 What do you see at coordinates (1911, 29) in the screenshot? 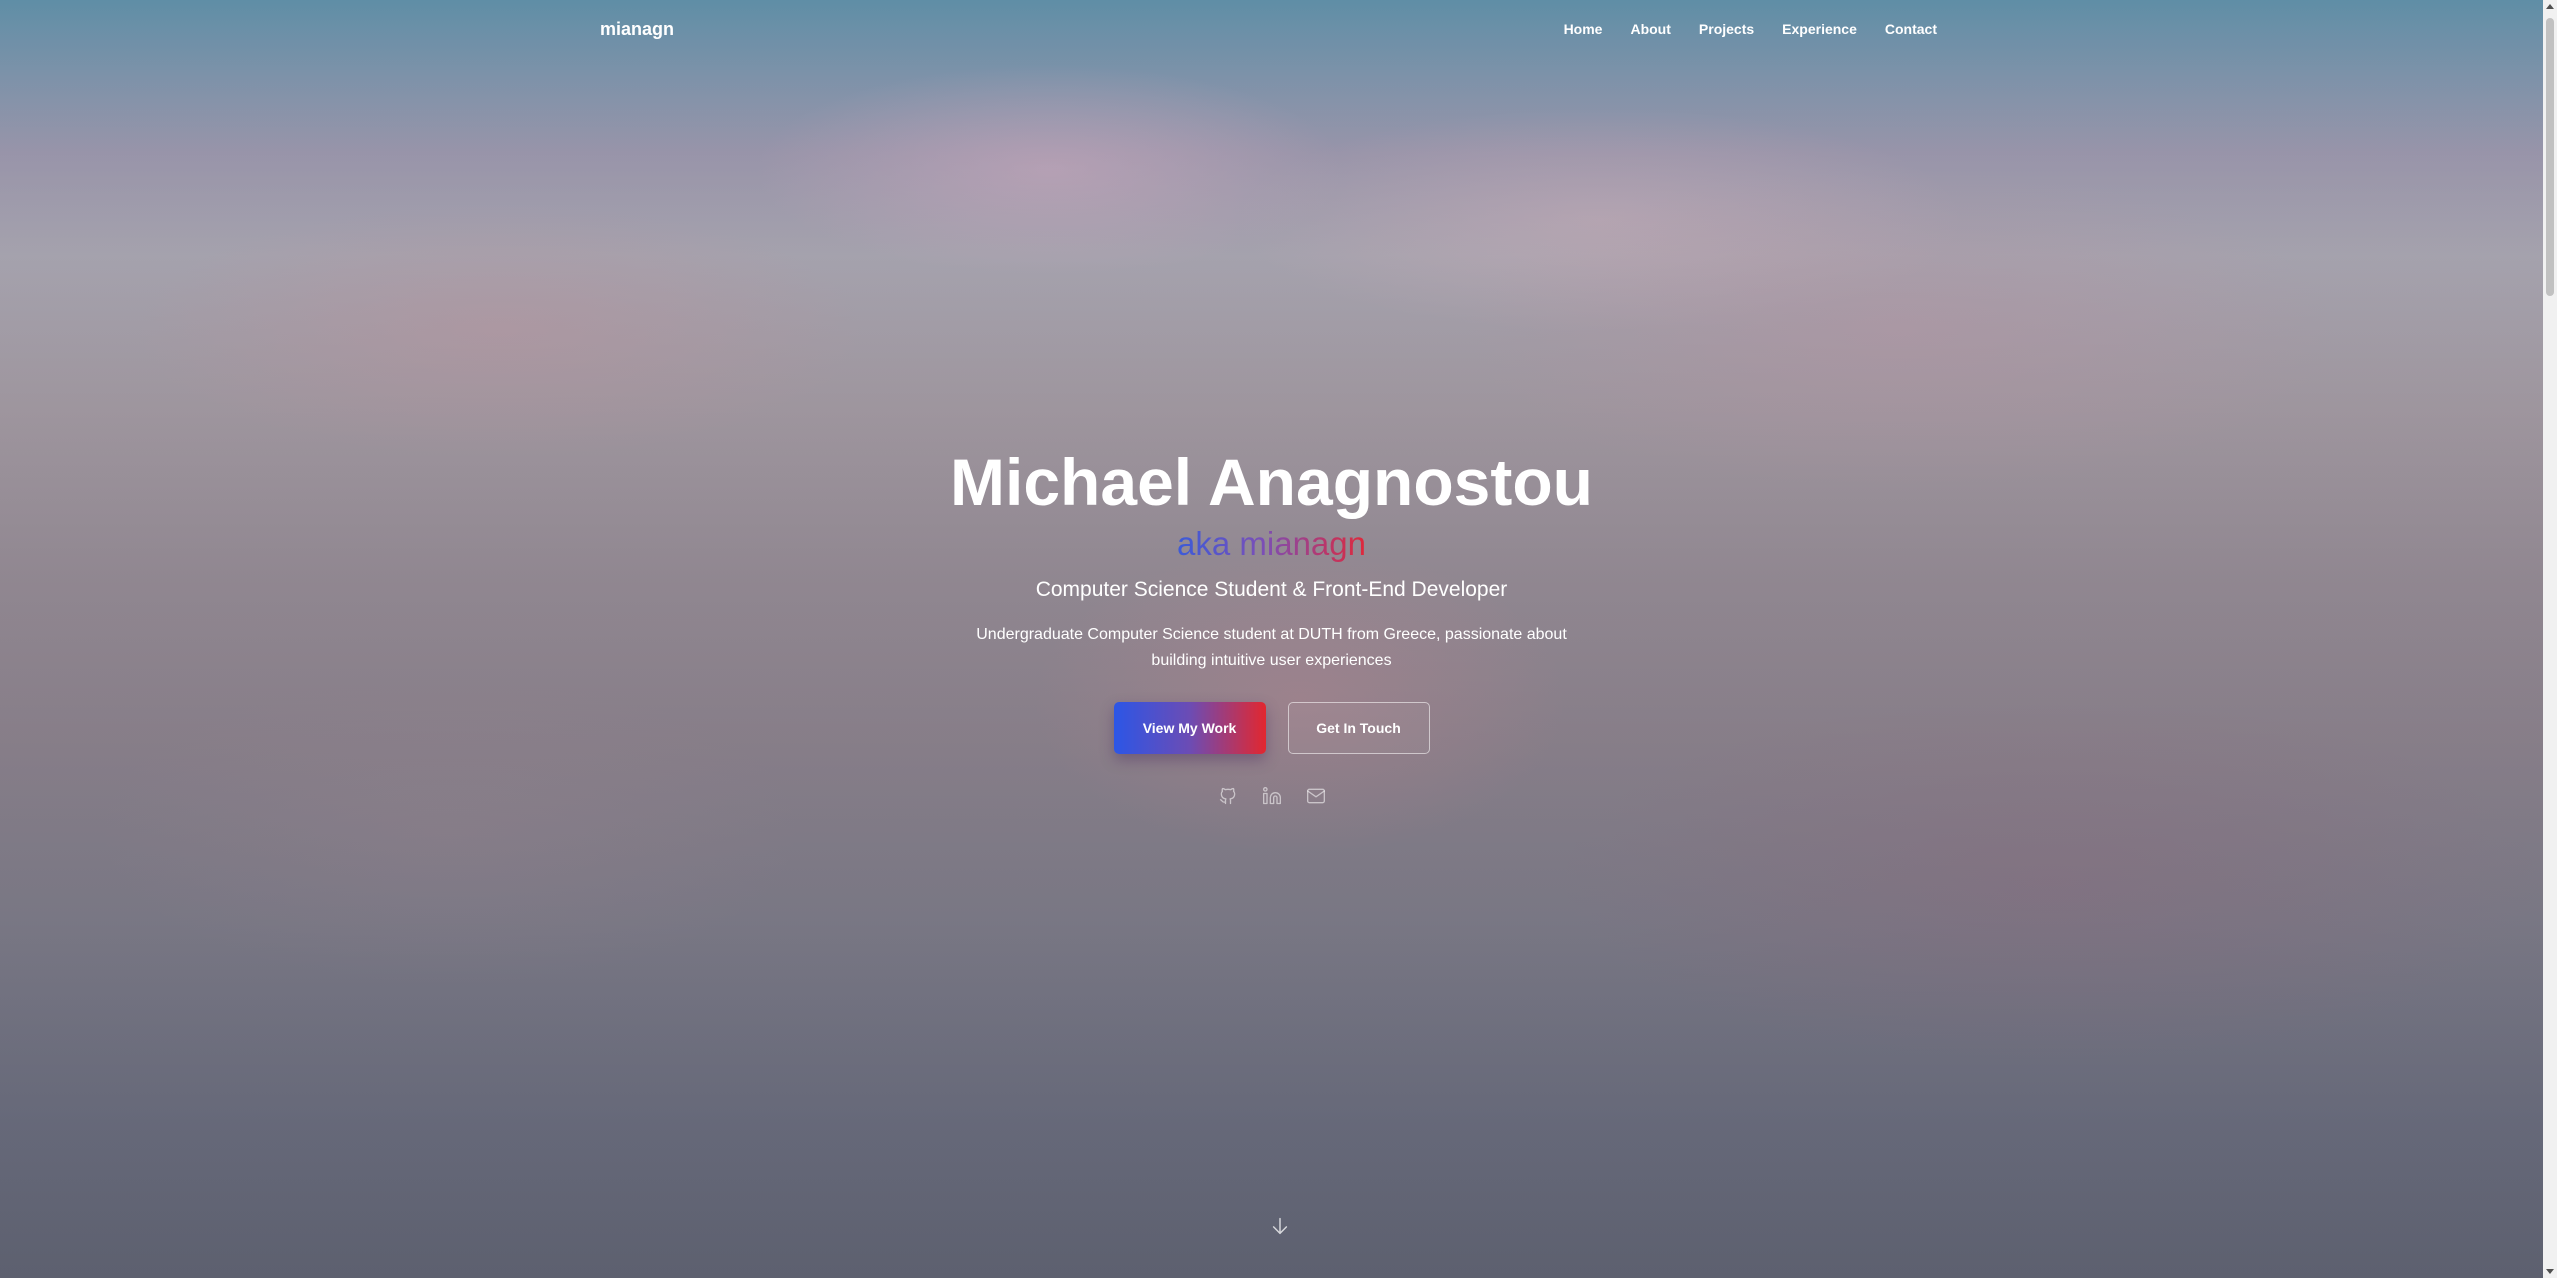
I see `nav-link-contact: Contact` at bounding box center [1911, 29].